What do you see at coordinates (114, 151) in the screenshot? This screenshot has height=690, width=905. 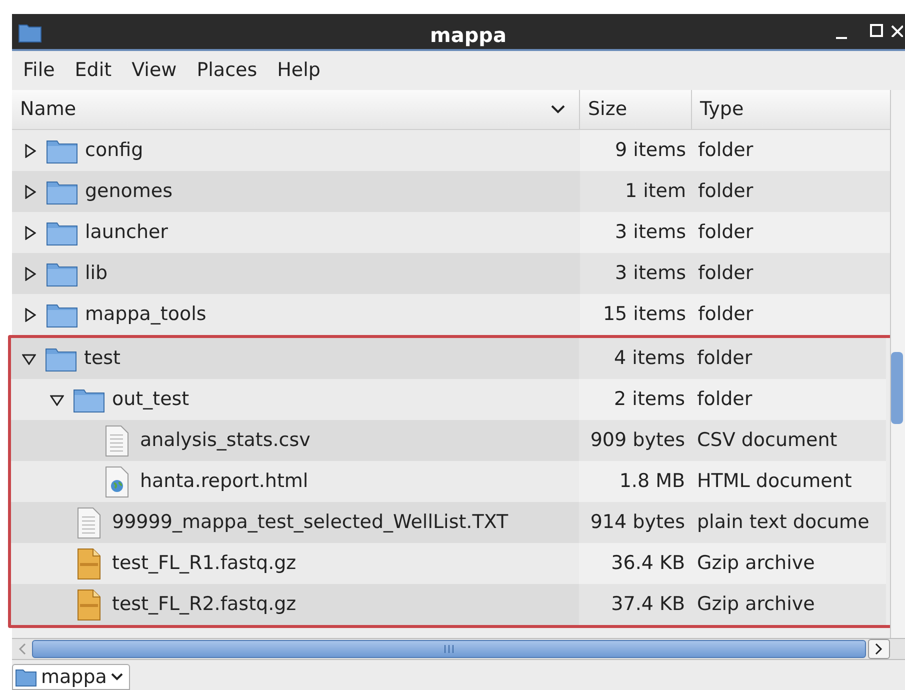 I see `file-name: config` at bounding box center [114, 151].